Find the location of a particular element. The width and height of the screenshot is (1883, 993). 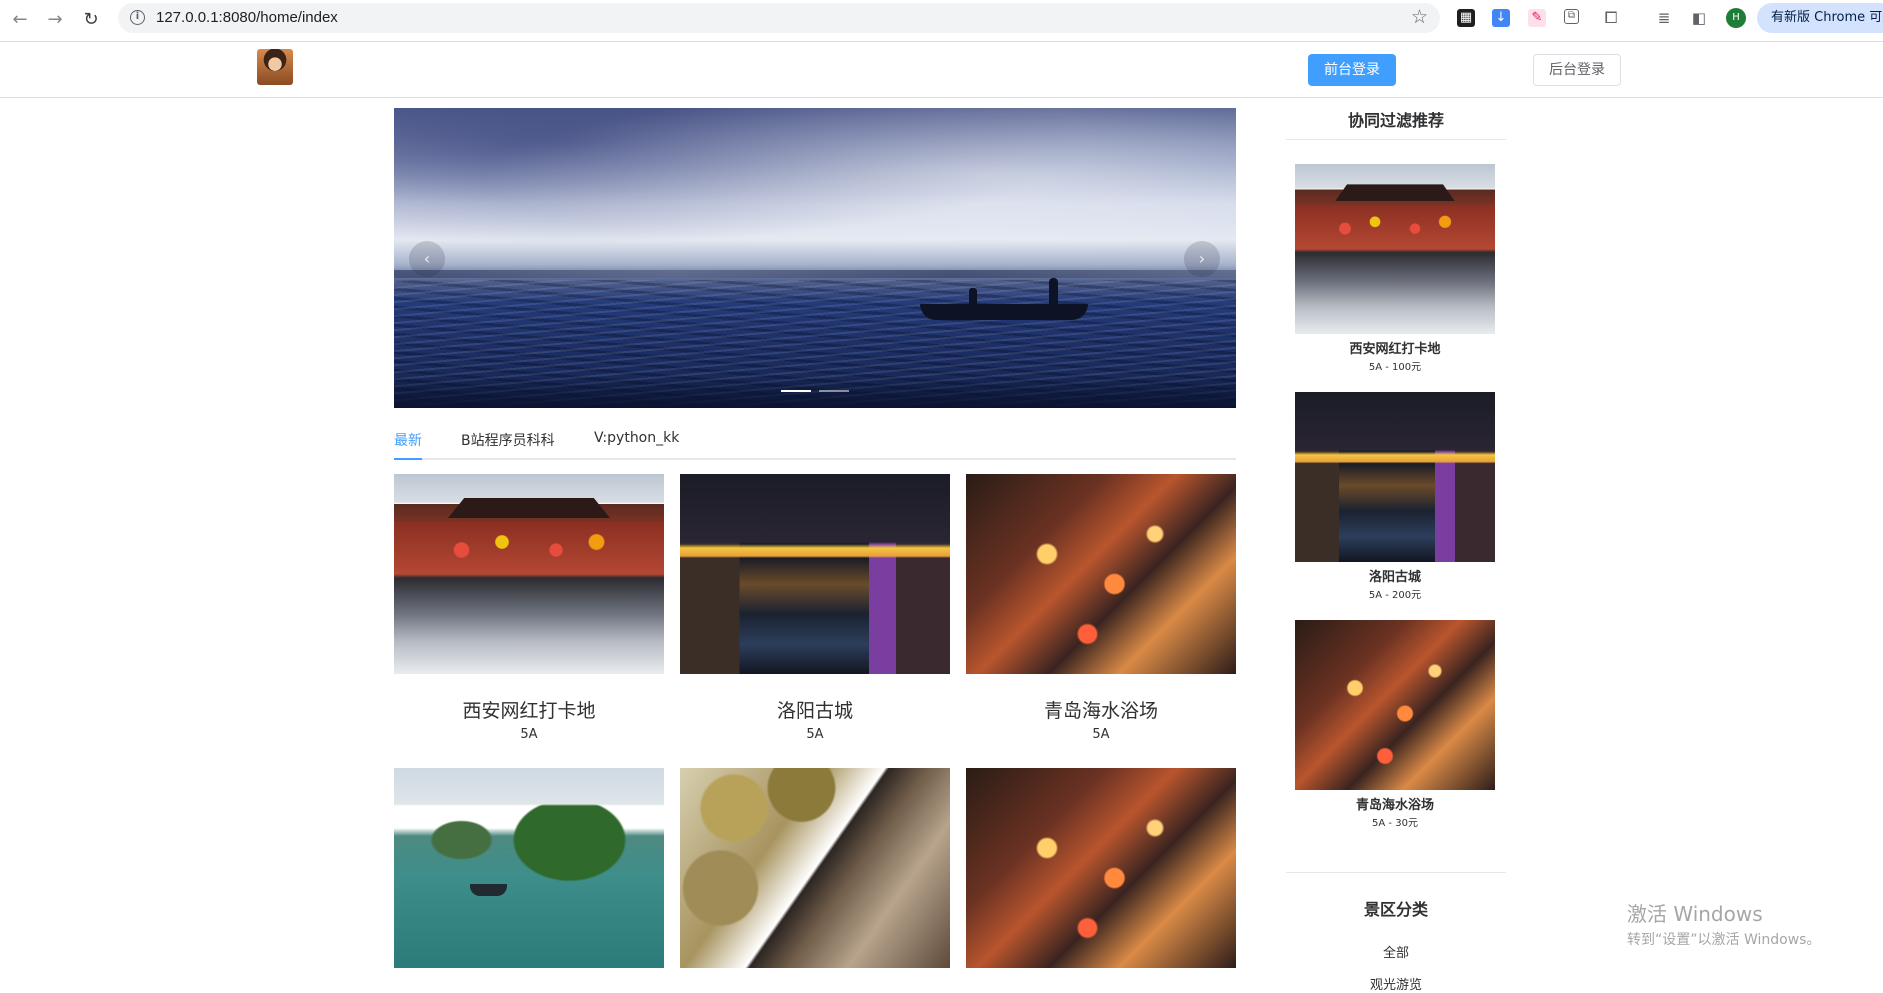

url-text: 127.0.0.1:8080/home/index is located at coordinates (247, 17).